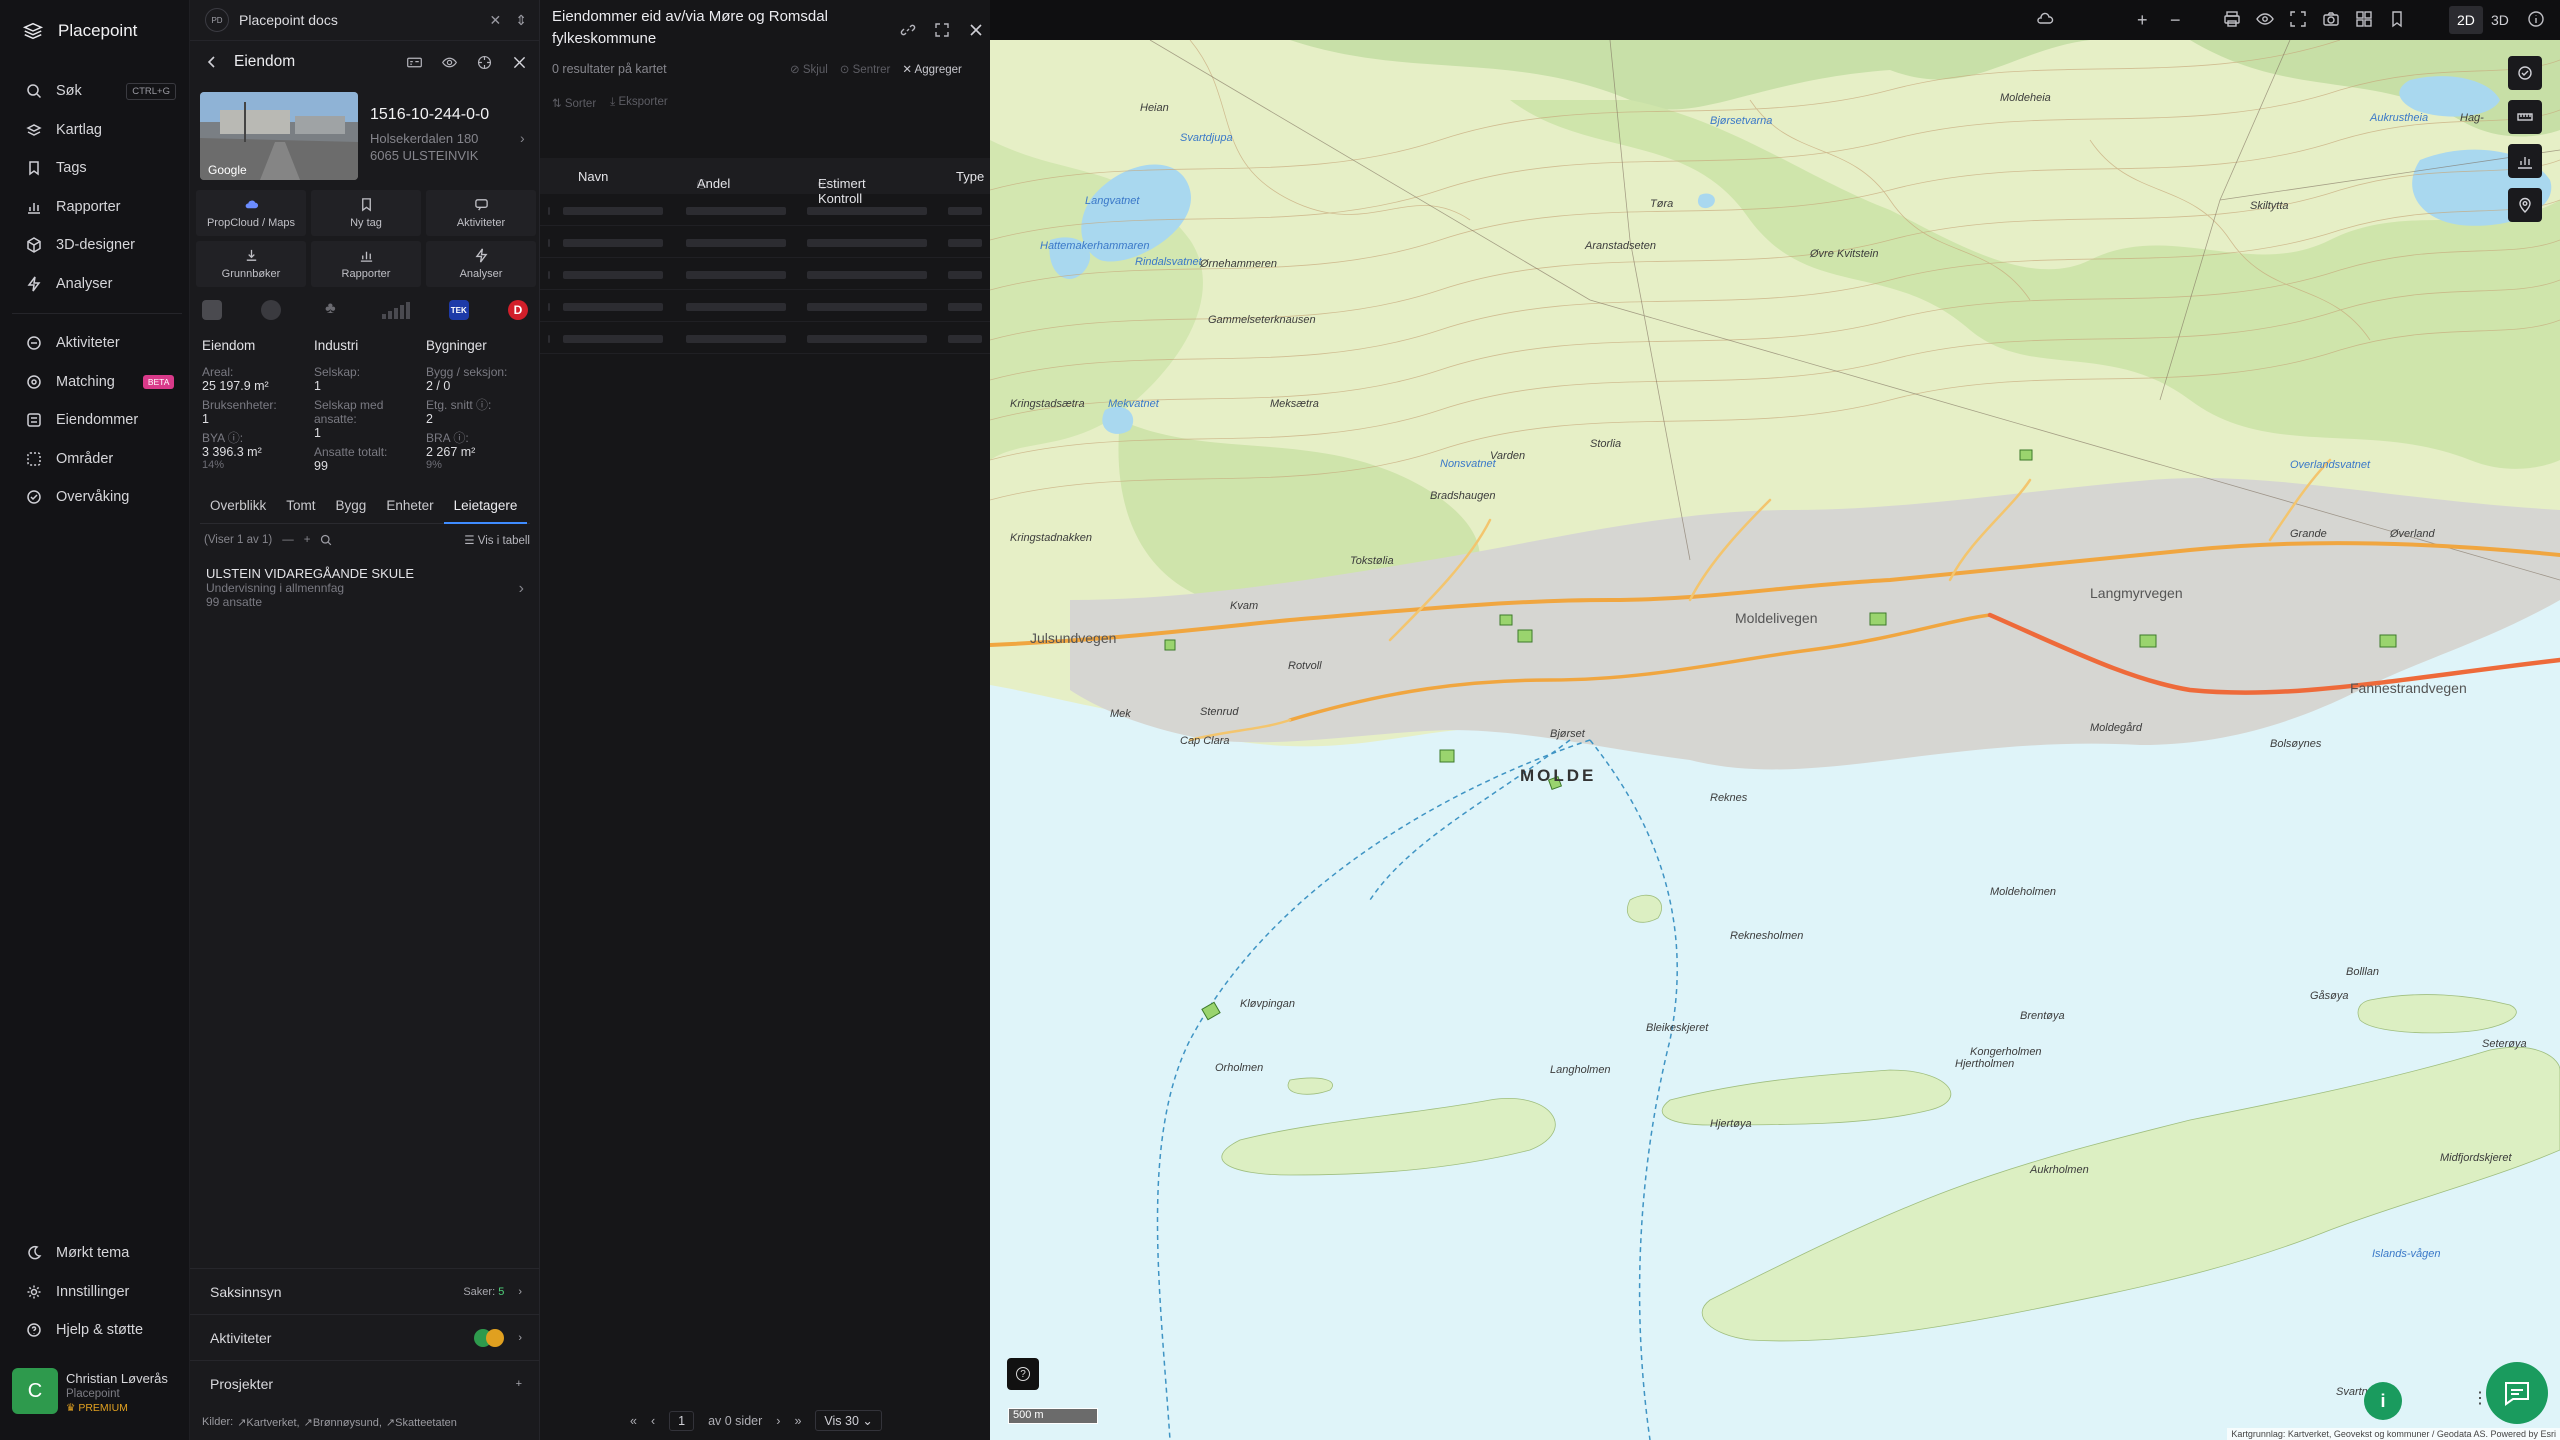 Image resolution: width=2560 pixels, height=1440 pixels. I want to click on stats-header: Eiendom, so click(229, 345).